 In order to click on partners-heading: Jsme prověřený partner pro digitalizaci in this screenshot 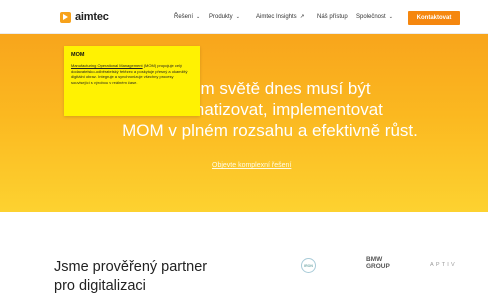, I will do `click(130, 277)`.